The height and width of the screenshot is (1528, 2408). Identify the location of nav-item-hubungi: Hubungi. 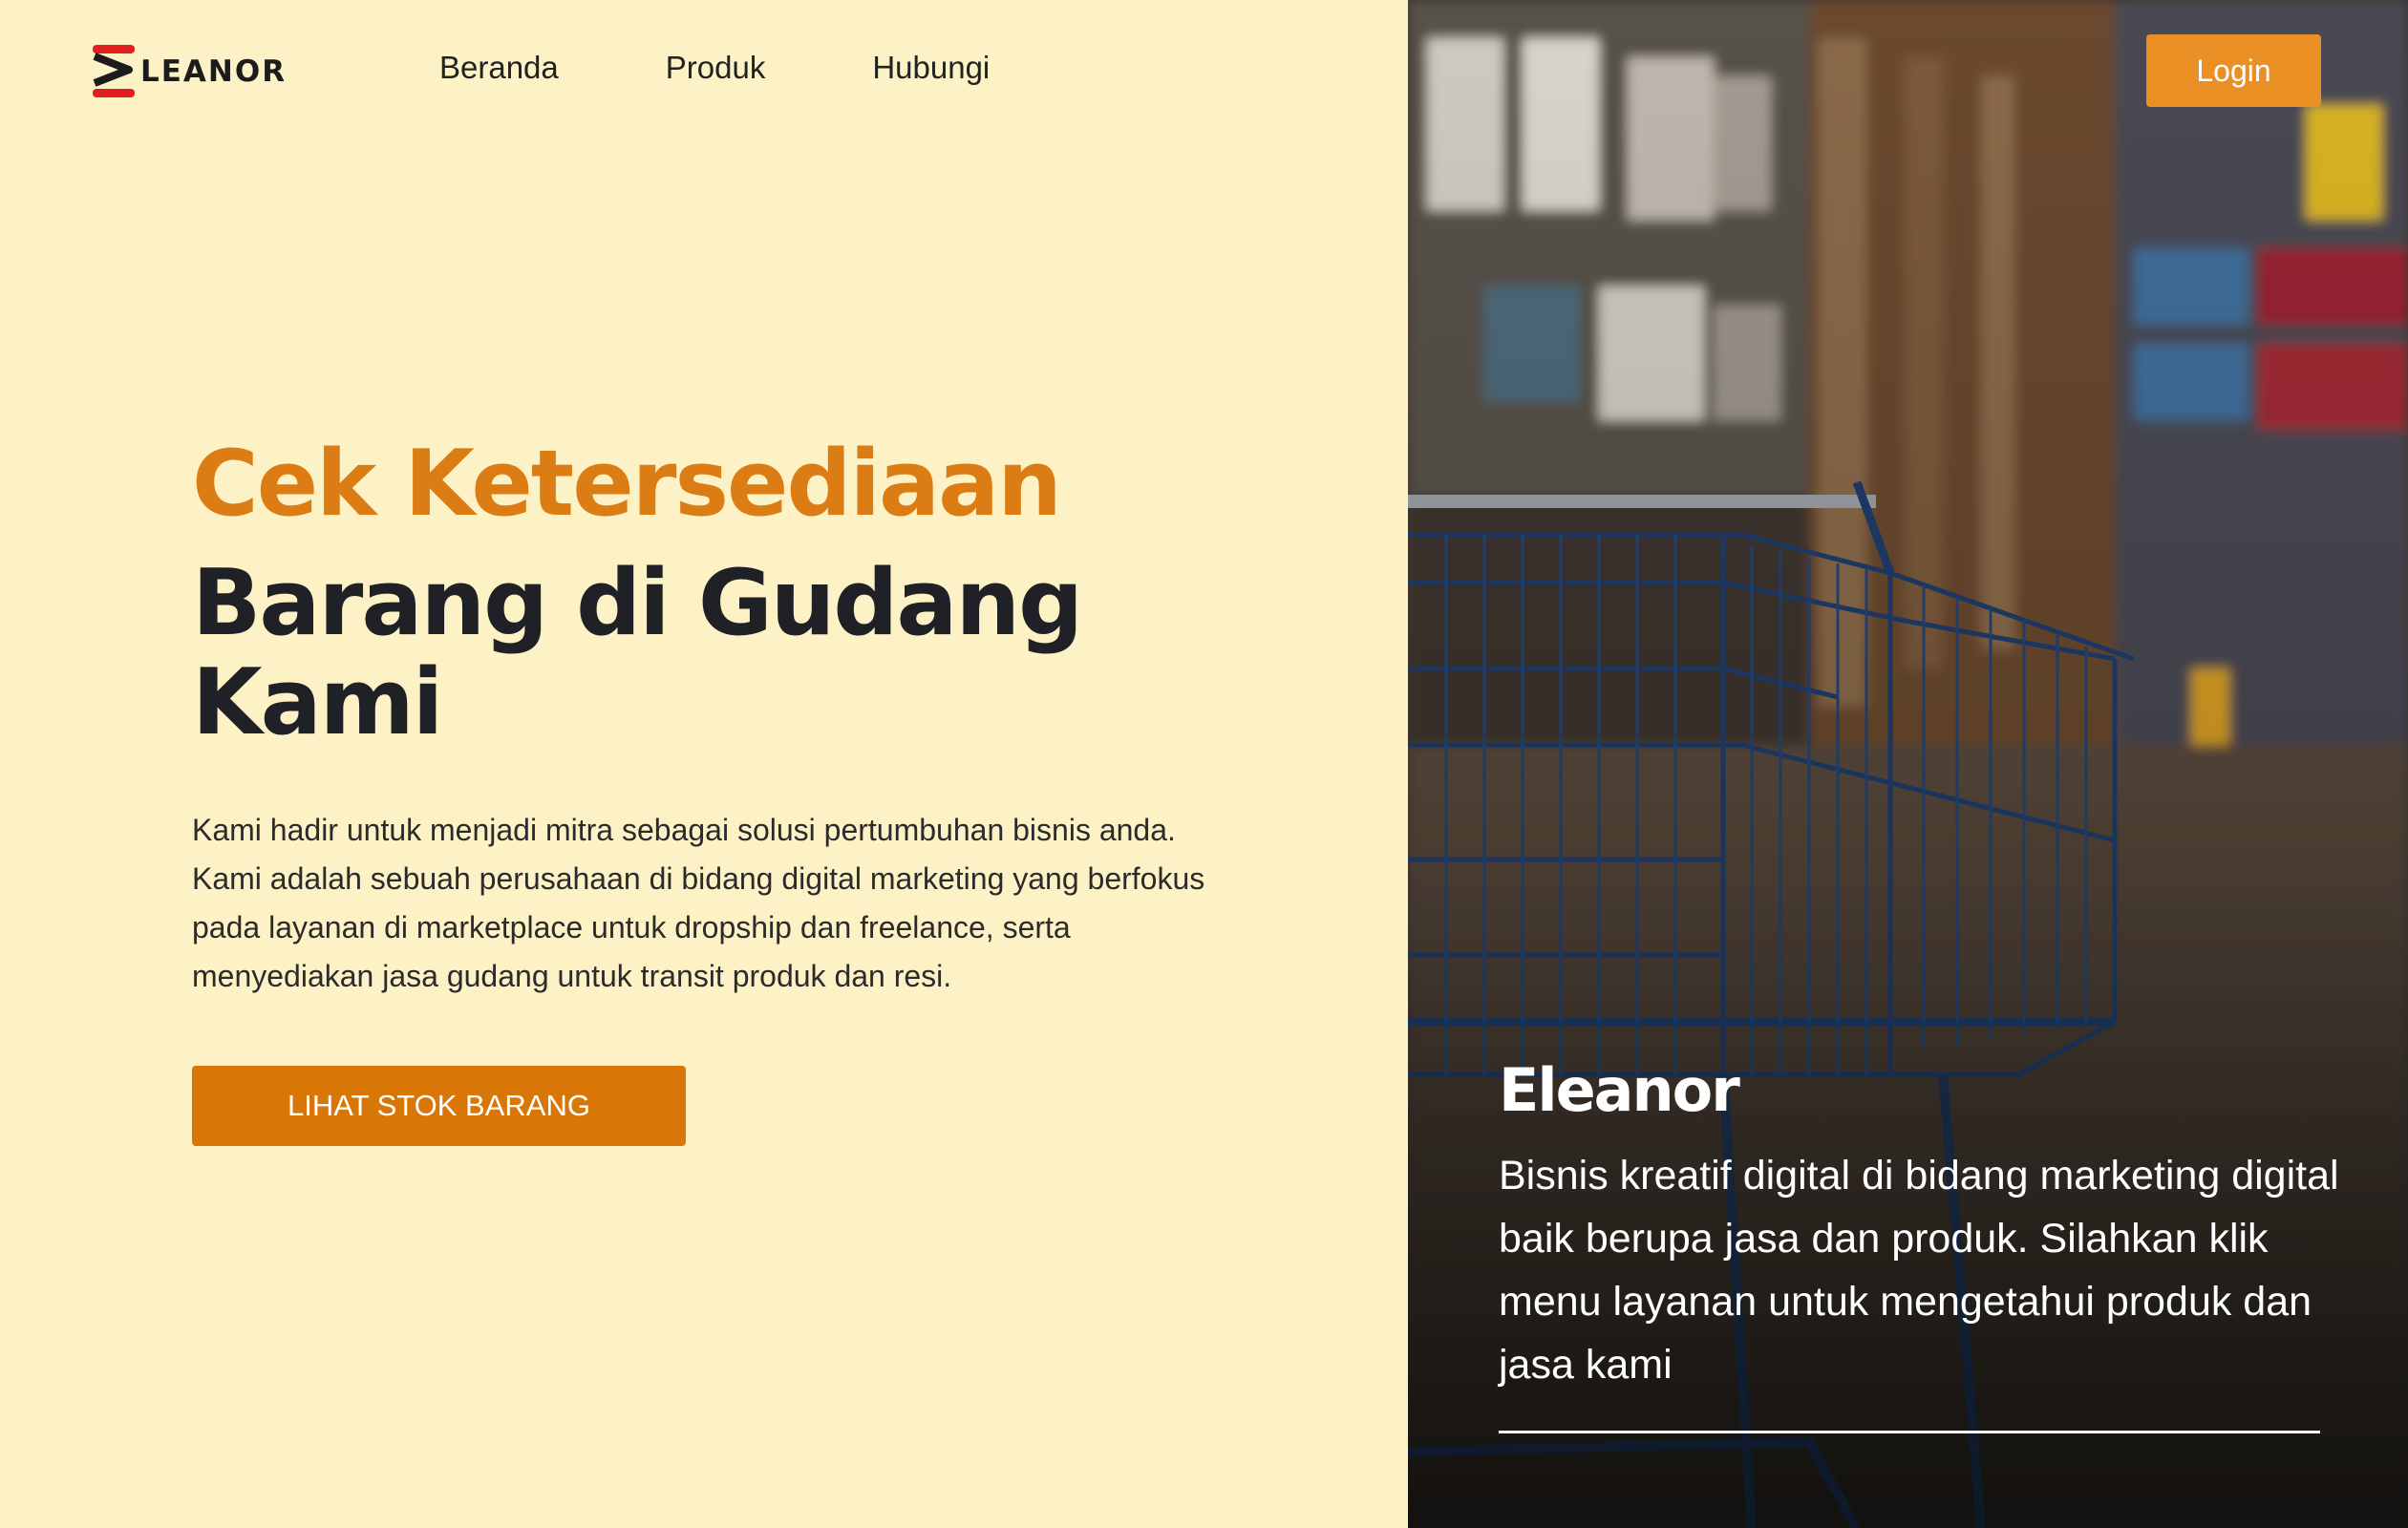
(931, 68).